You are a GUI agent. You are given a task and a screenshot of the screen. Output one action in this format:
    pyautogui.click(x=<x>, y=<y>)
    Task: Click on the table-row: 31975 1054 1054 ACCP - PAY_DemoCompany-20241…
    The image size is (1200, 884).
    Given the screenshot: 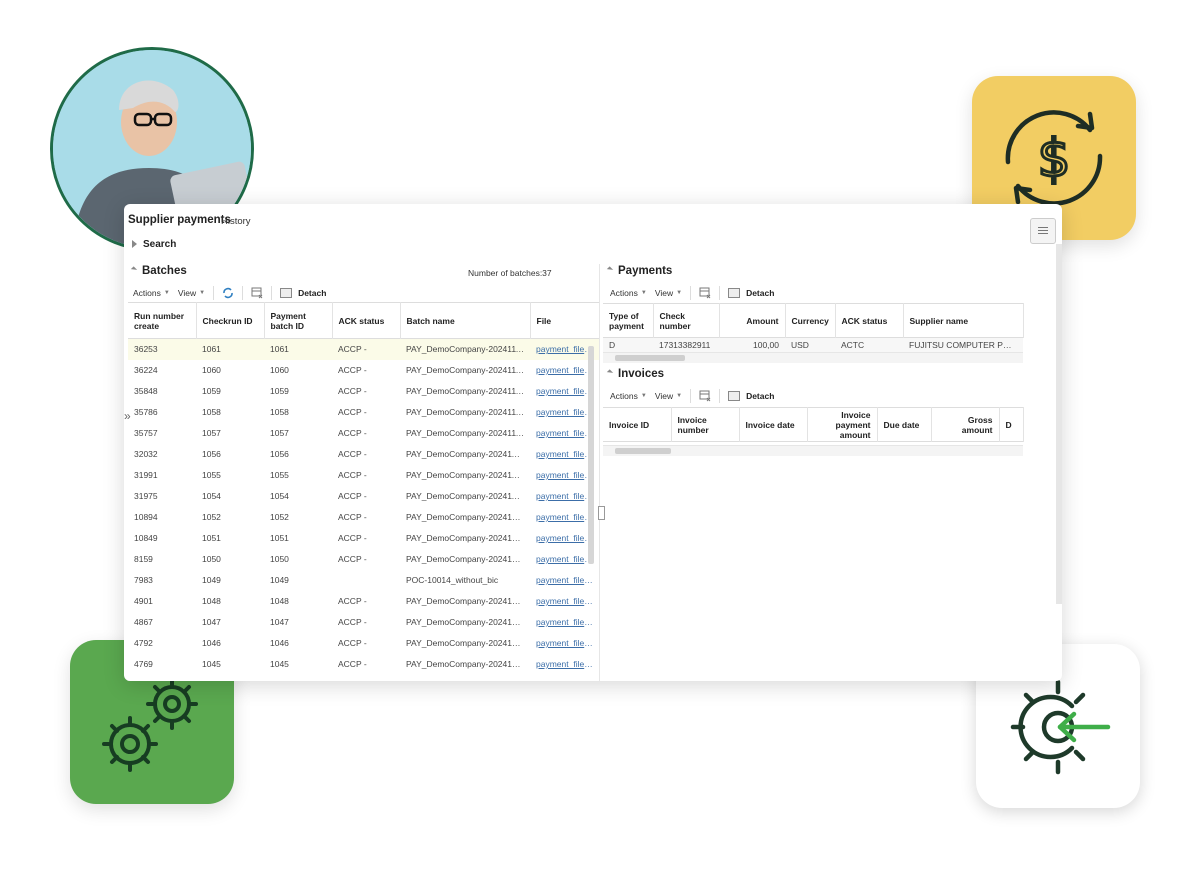 What is the action you would take?
    pyautogui.click(x=363, y=496)
    